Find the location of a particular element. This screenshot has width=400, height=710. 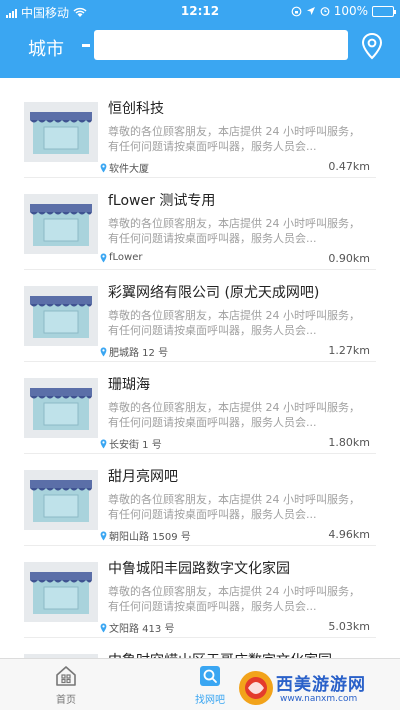

status-right: 100% is located at coordinates (343, 11).